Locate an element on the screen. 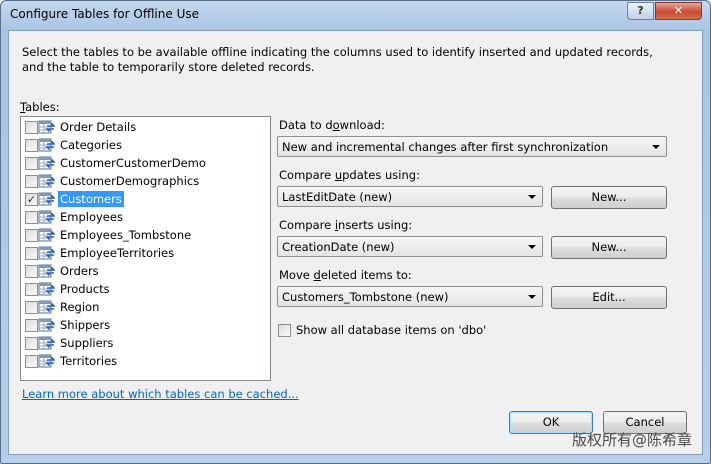  table-name-label: CustomerDemographics is located at coordinates (130, 181).